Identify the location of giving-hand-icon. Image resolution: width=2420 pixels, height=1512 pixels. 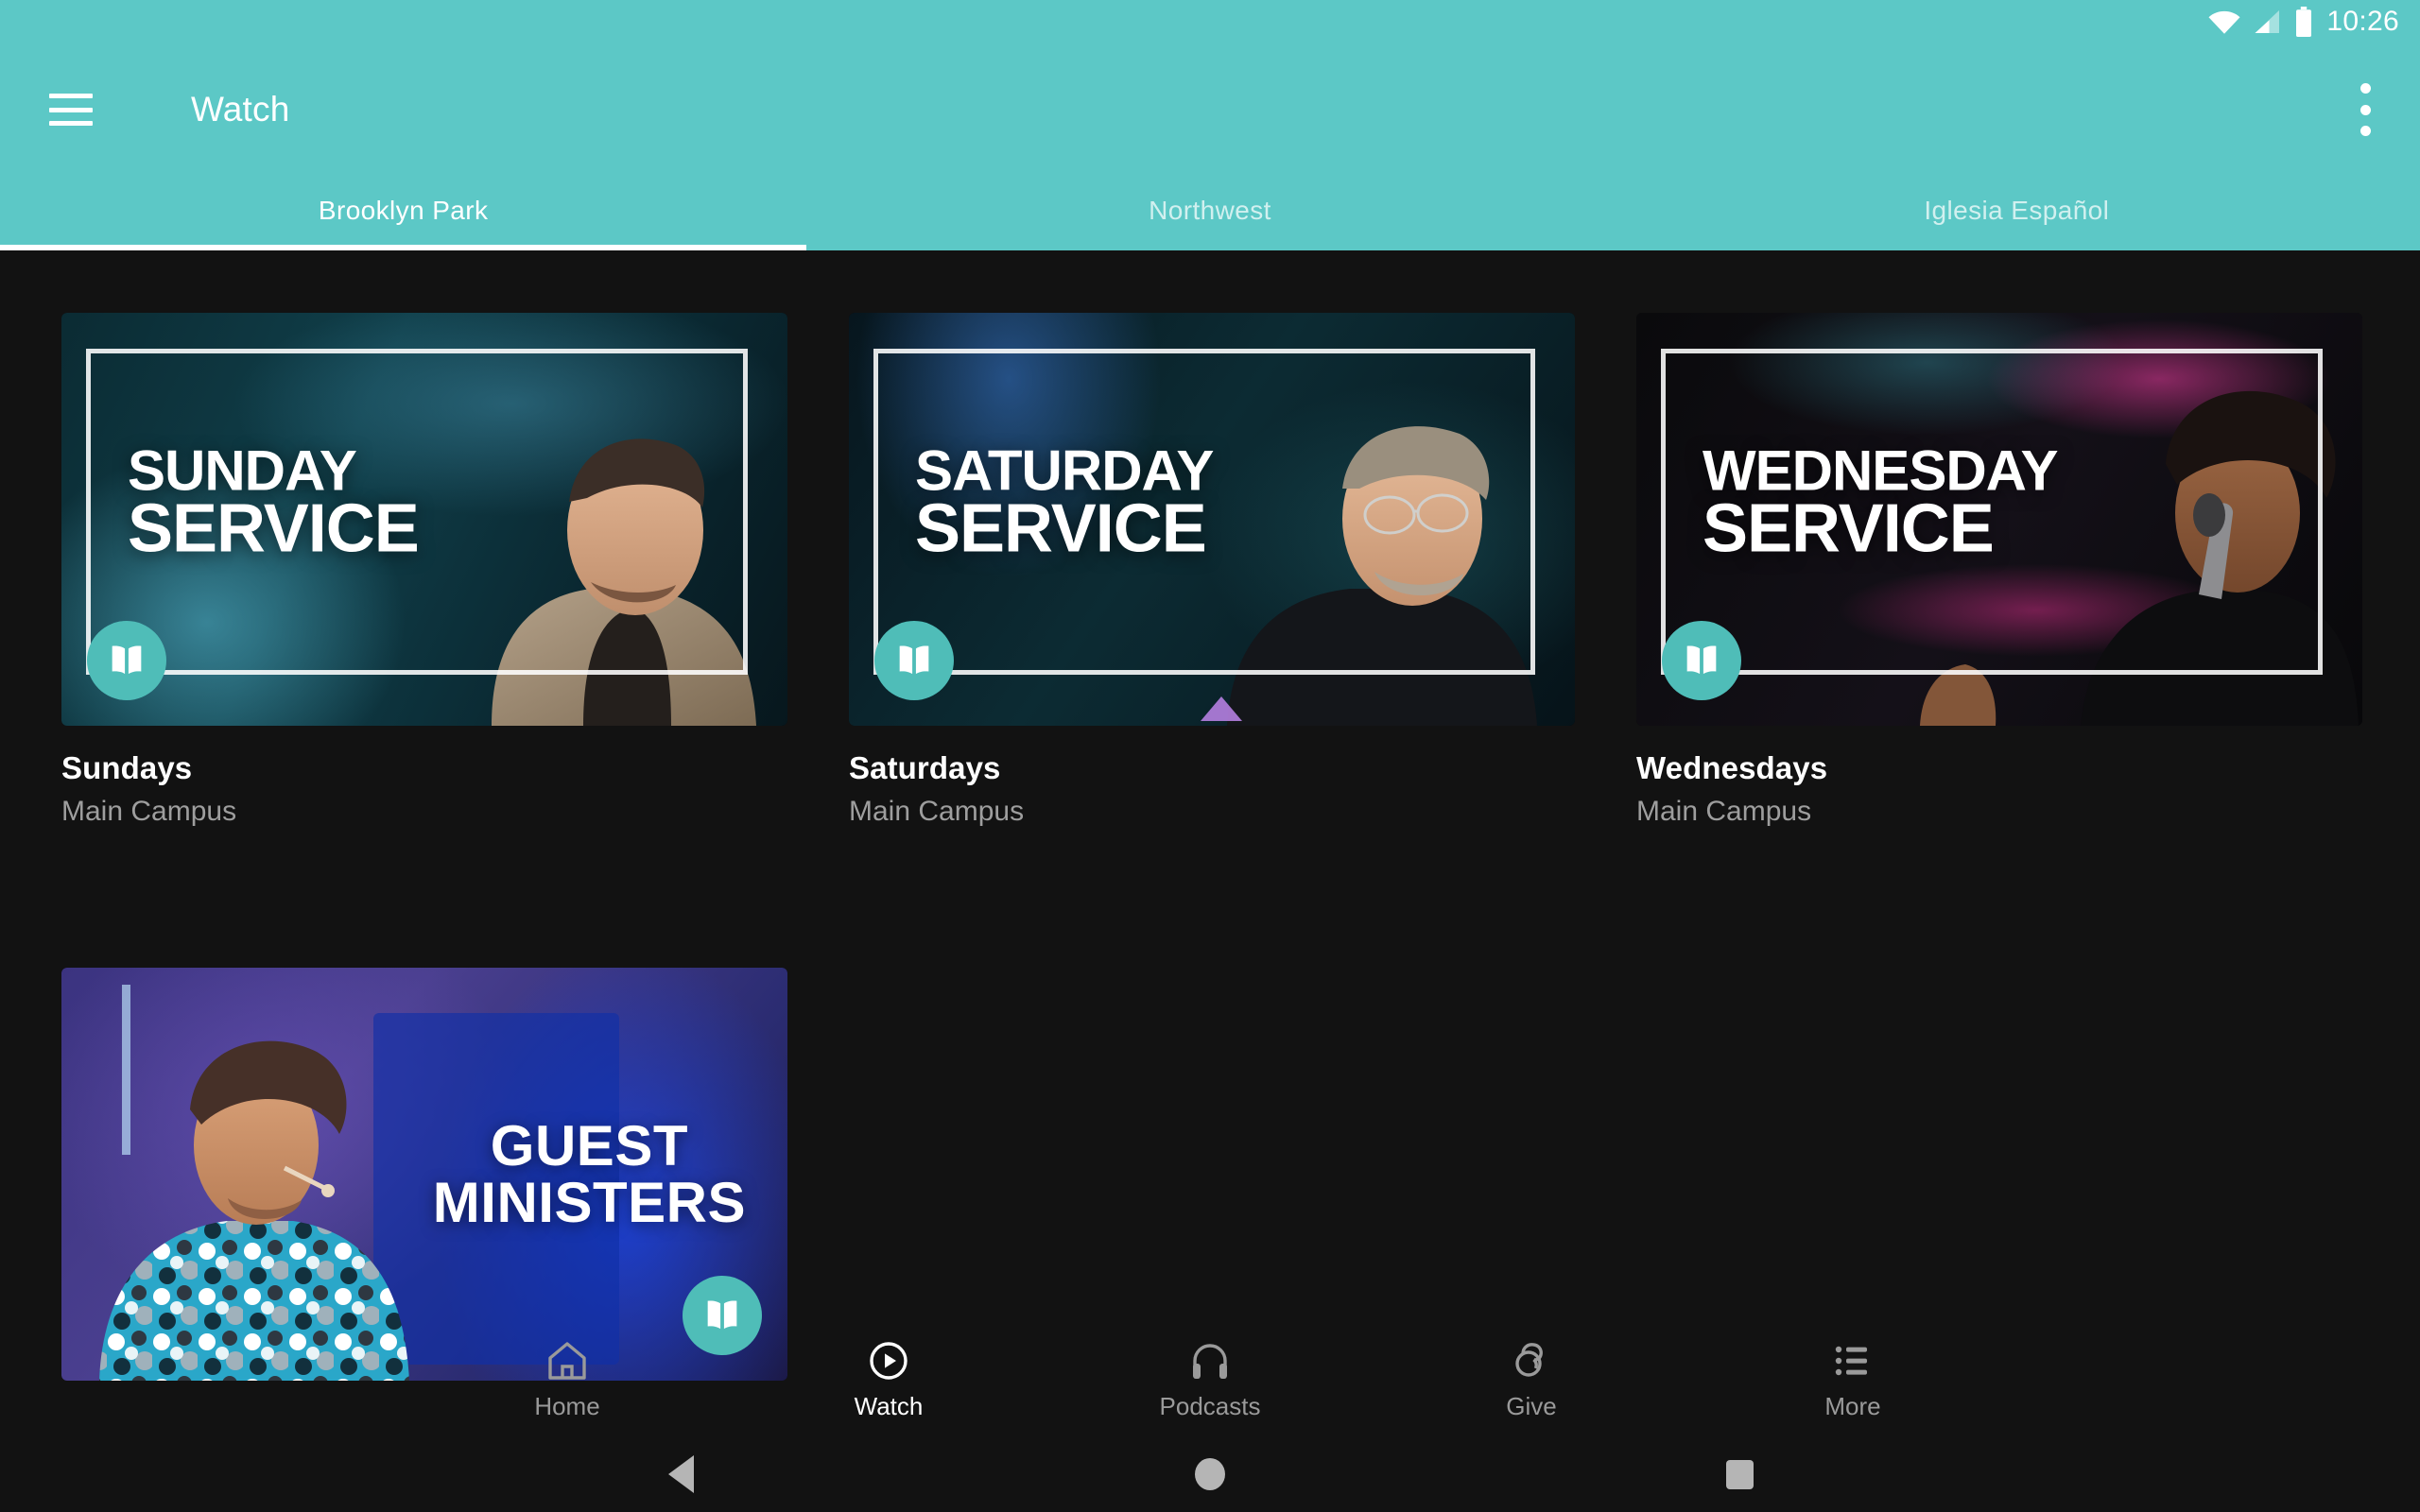
(1529, 1360).